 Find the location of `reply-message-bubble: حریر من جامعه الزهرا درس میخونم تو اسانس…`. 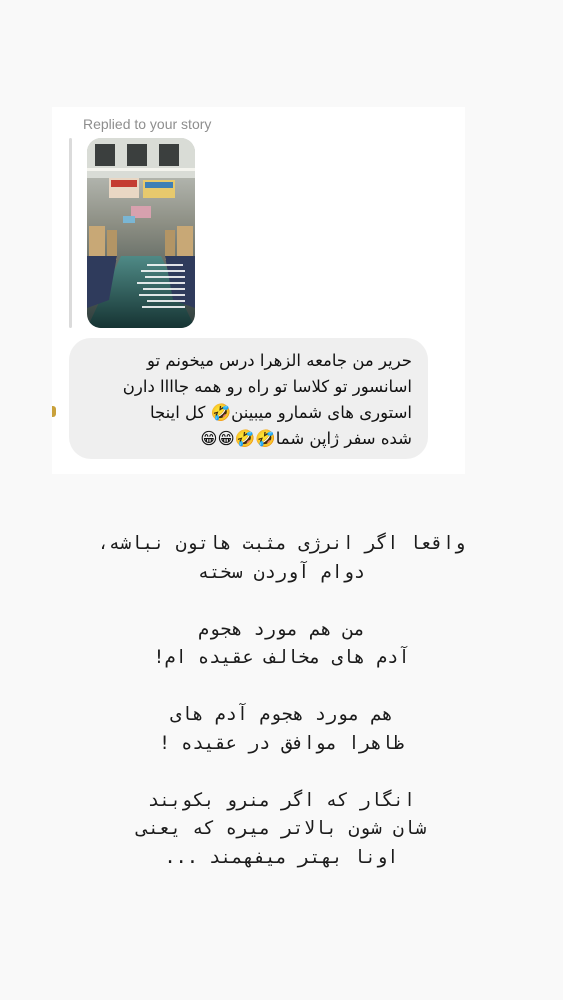

reply-message-bubble: حریر من جامعه الزهرا درس میخونم تو اسانس… is located at coordinates (248, 398).